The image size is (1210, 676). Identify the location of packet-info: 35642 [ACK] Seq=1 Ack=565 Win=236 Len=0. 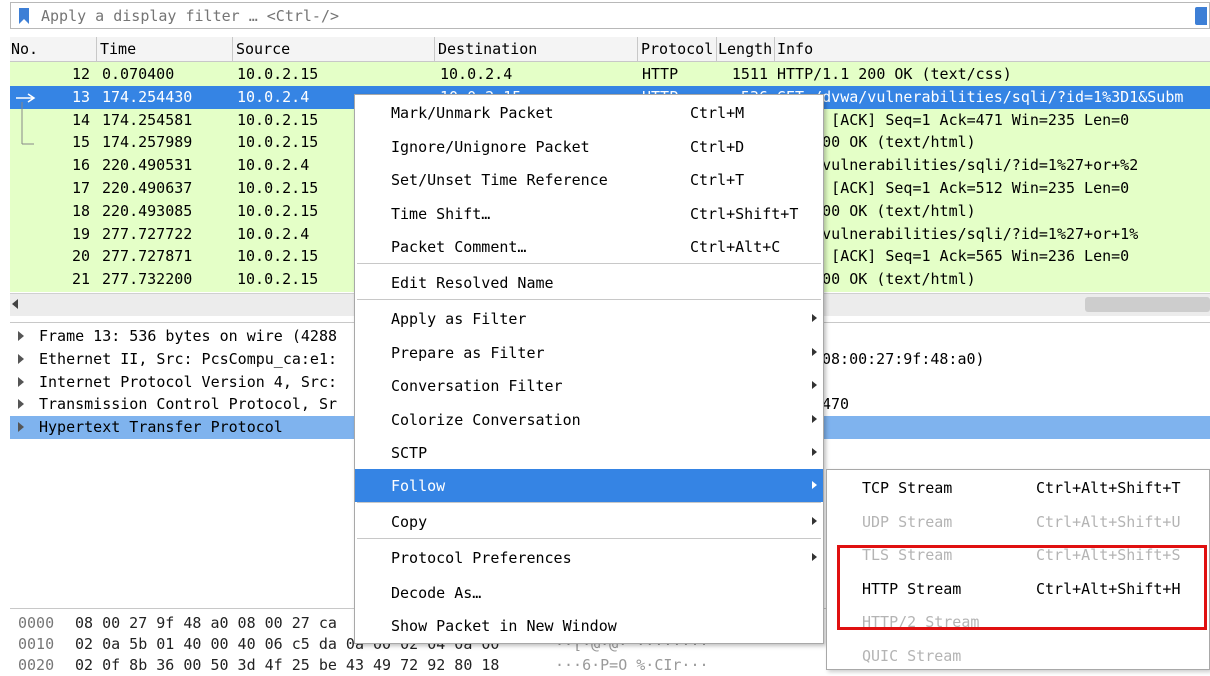
(953, 256).